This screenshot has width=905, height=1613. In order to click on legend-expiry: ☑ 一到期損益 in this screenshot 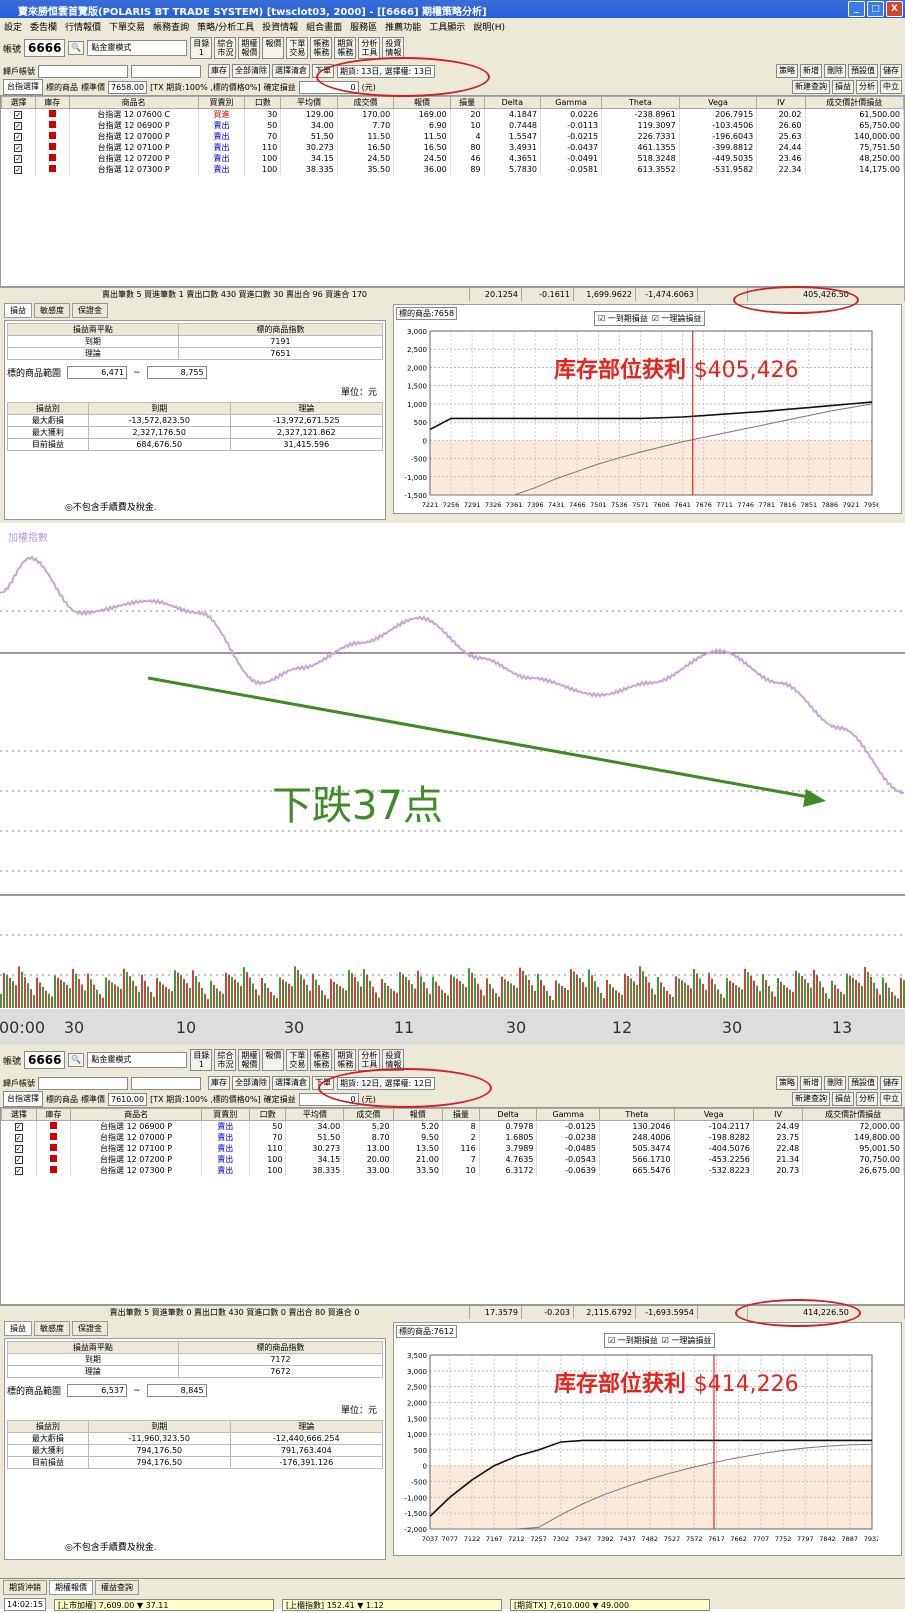, I will do `click(623, 318)`.